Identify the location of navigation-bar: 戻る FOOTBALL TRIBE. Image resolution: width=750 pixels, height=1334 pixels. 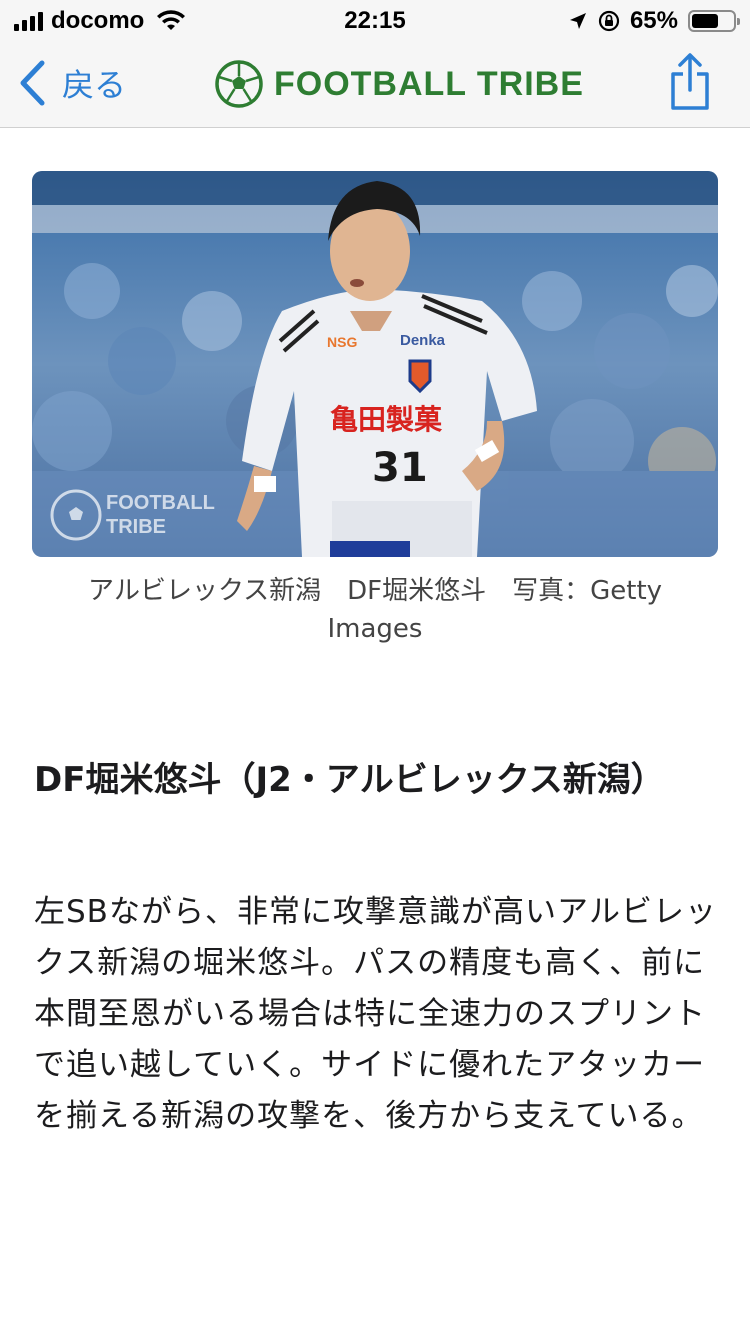
(375, 85).